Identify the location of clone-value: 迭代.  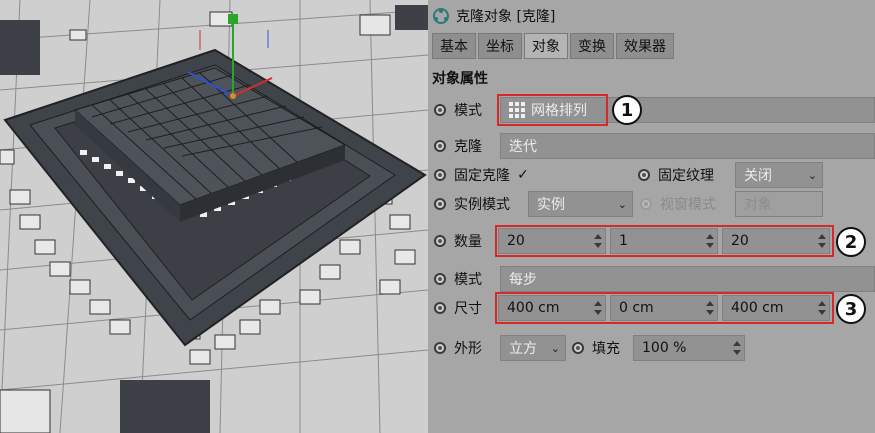
(523, 147).